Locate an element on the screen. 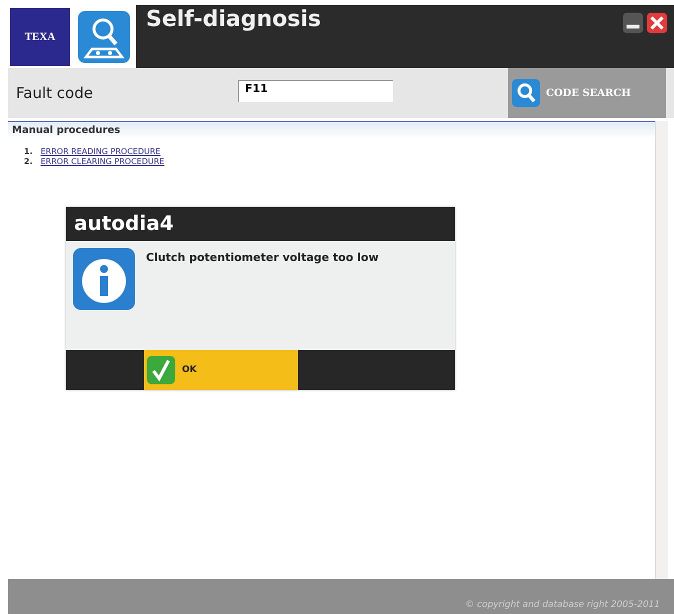 Image resolution: width=674 pixels, height=614 pixels. list-number: 1. is located at coordinates (28, 152).